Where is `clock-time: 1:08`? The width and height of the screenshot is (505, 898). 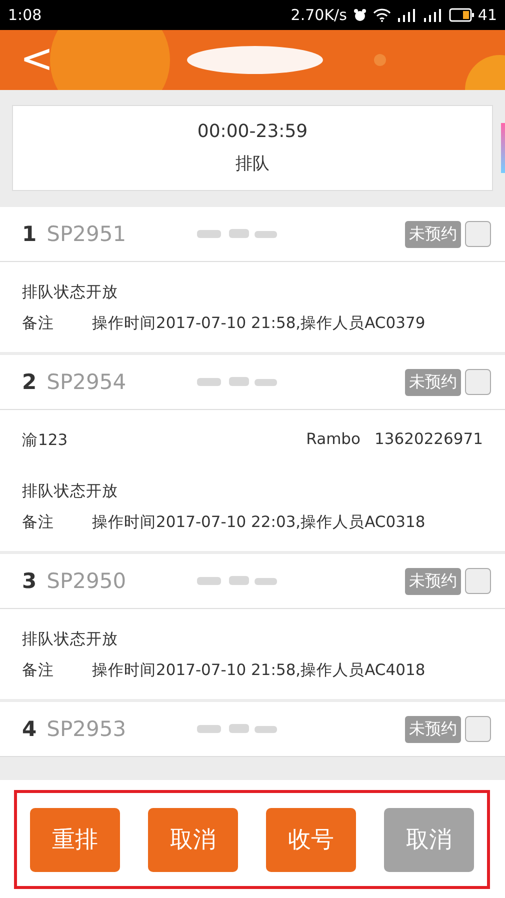 clock-time: 1:08 is located at coordinates (25, 15).